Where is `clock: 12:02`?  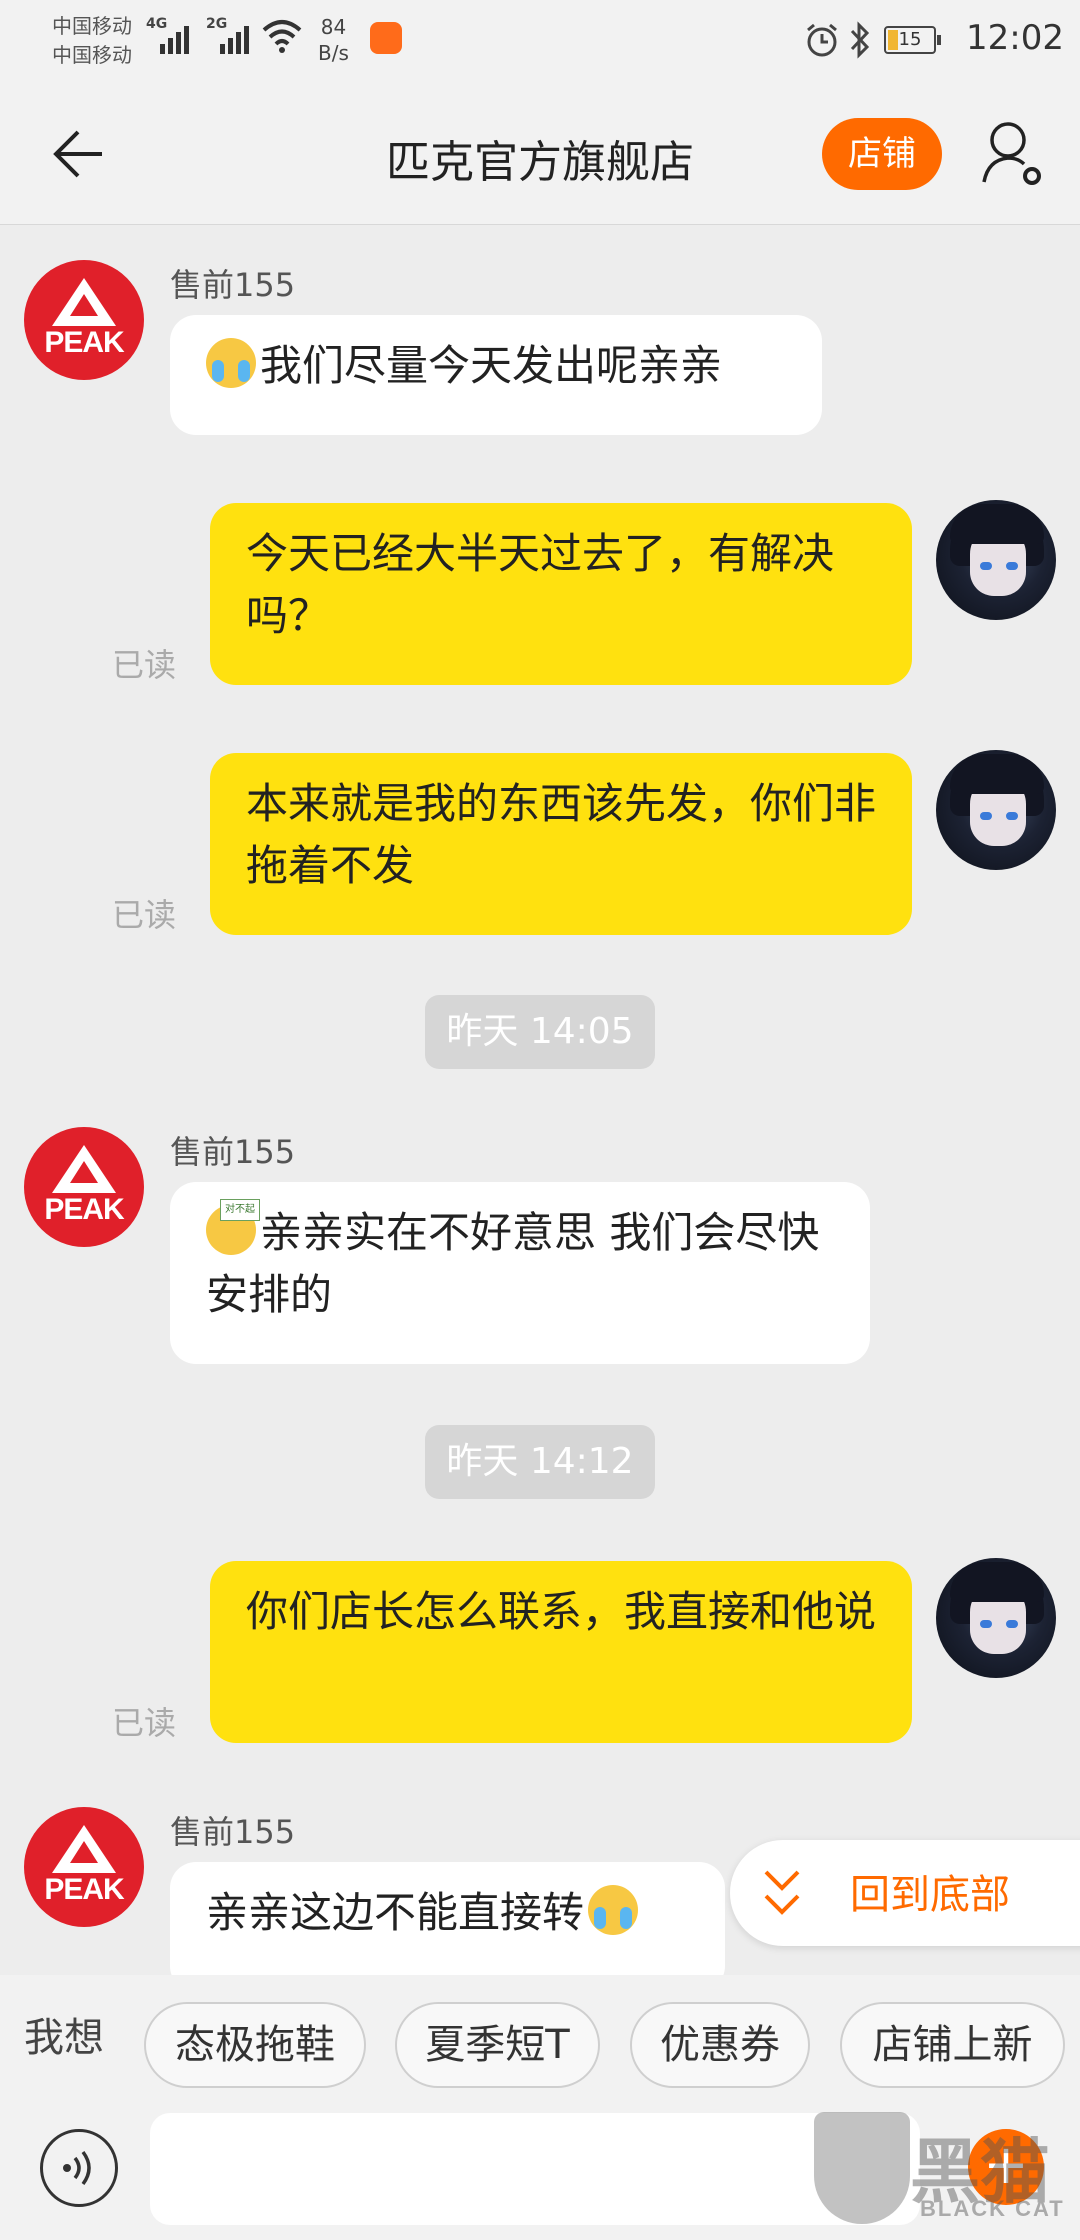
clock: 12:02 is located at coordinates (1015, 38).